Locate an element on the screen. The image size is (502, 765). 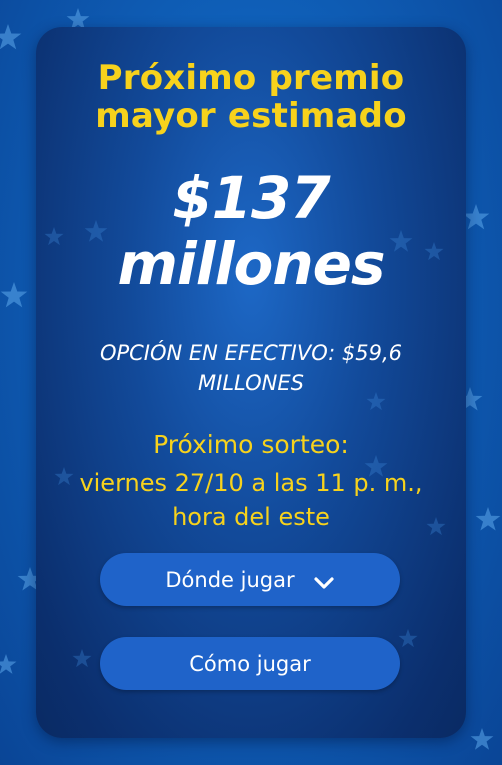
how-to-play-label: Cómo jugar is located at coordinates (250, 663).